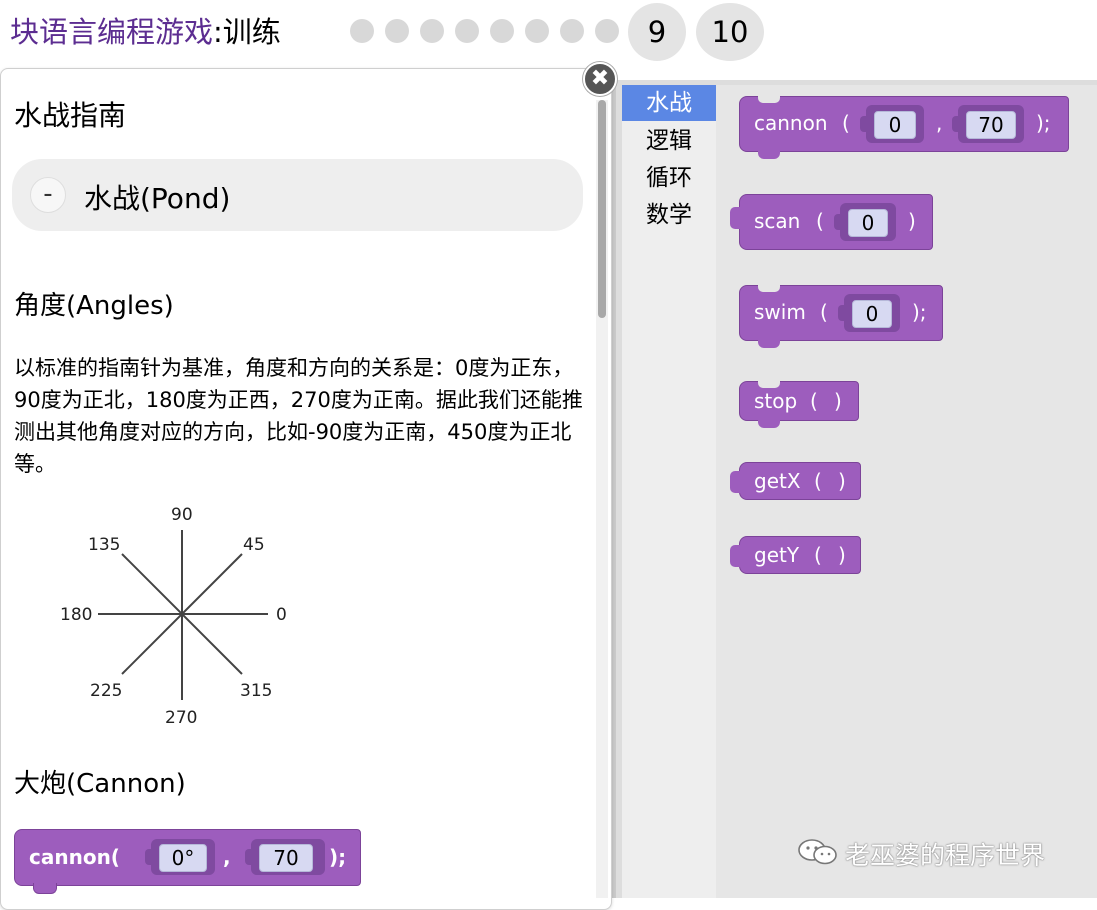 Image resolution: width=1097 pixels, height=910 pixels. I want to click on swim-angle-slot: 0, so click(869, 313).